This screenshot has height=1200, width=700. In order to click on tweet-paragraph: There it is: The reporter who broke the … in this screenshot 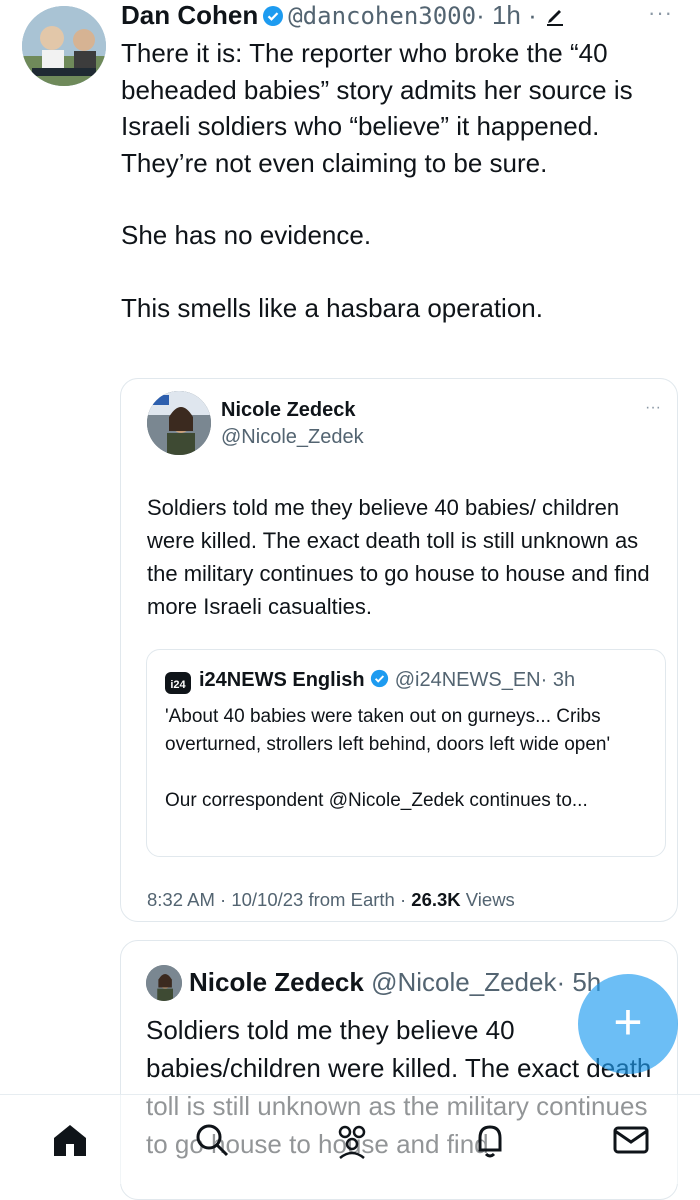, I will do `click(377, 108)`.